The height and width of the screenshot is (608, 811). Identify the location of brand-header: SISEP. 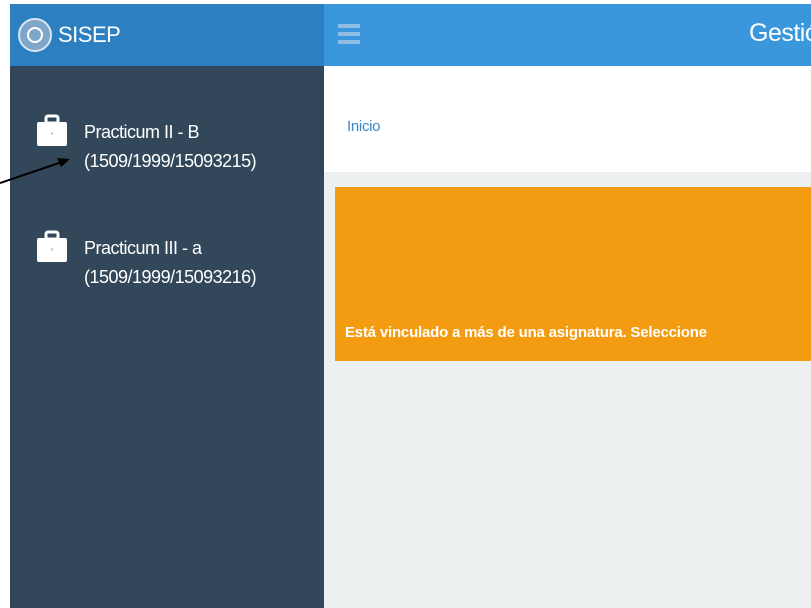
(167, 35).